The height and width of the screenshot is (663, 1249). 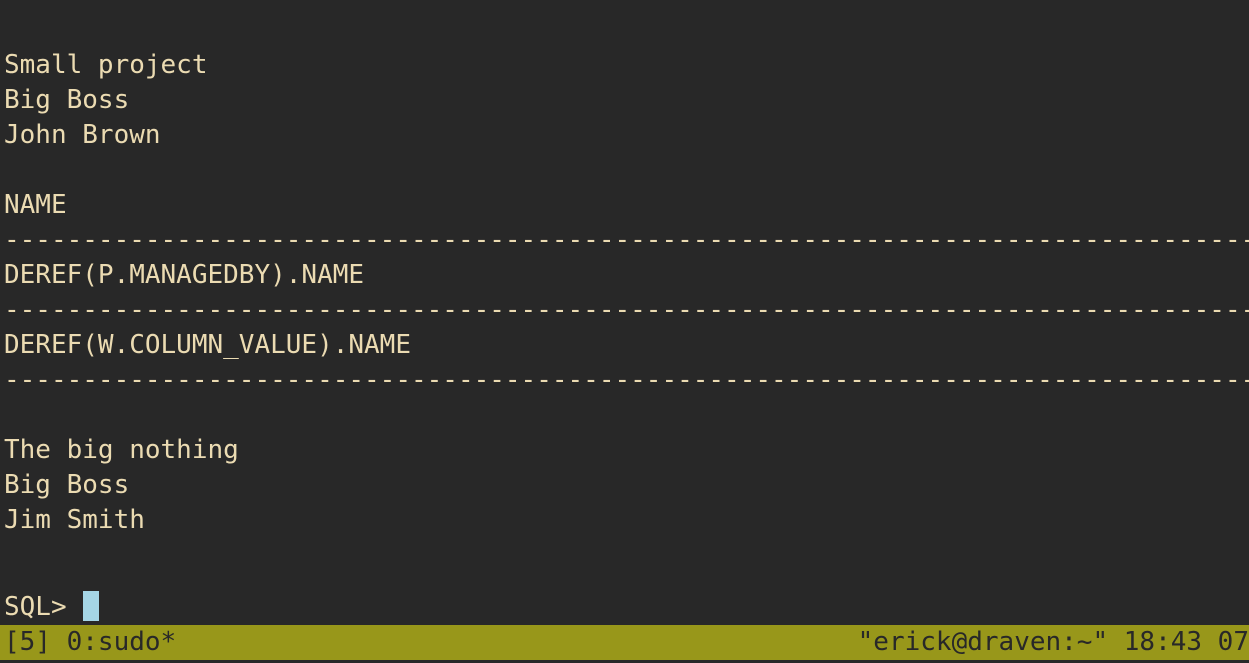 I want to click on host-time-label: "erick@draven:~" 18:43 07, so click(x=1053, y=642).